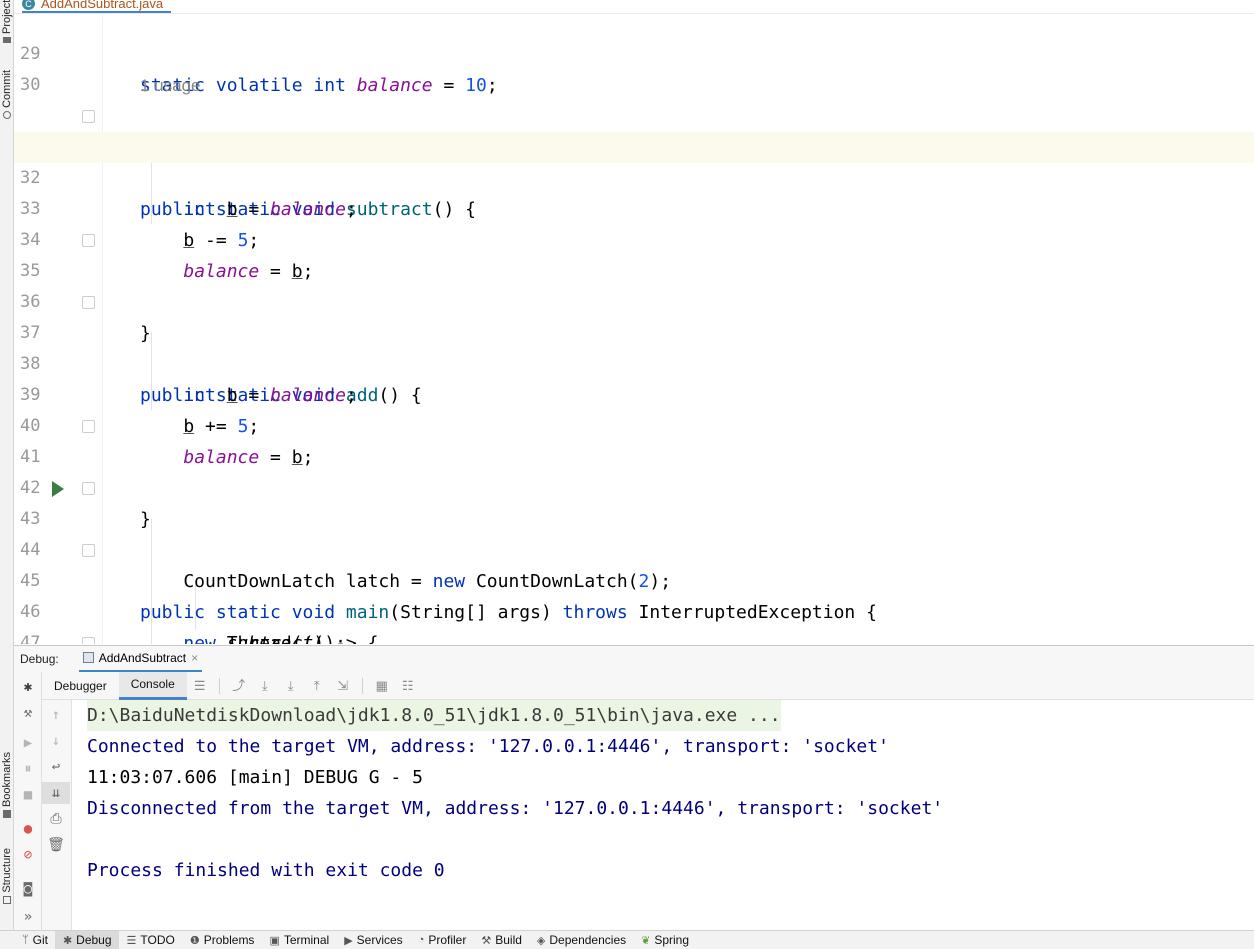 This screenshot has width=1254, height=949. I want to click on debug-label: Debug, so click(94, 940).